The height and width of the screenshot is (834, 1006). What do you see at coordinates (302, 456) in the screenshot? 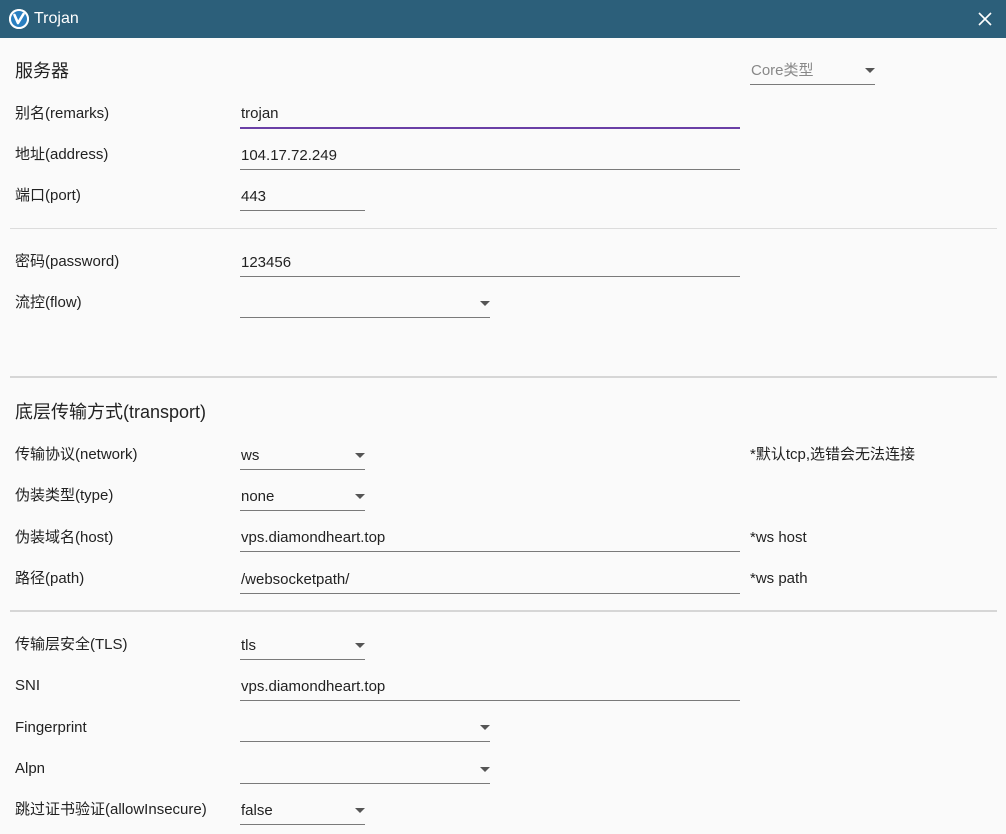
I see `network-select: ws` at bounding box center [302, 456].